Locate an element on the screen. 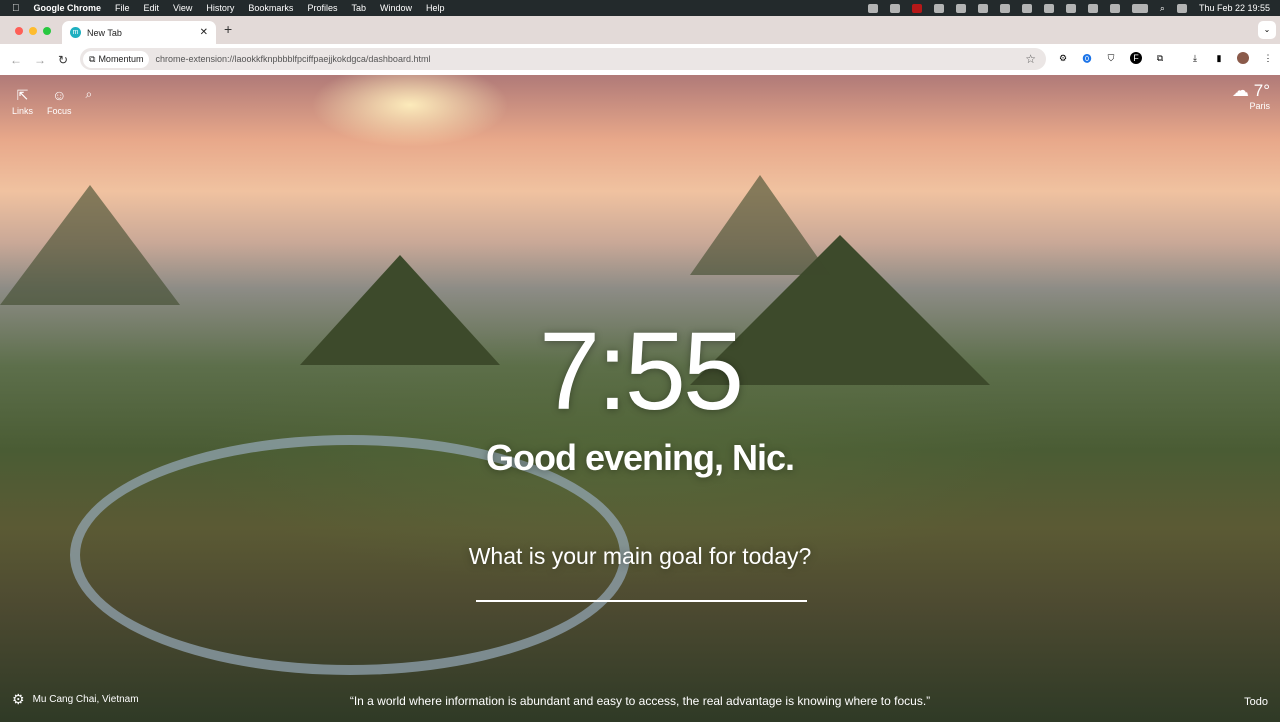 The image size is (1280, 722). search-icon: ⌕ is located at coordinates (89, 94).